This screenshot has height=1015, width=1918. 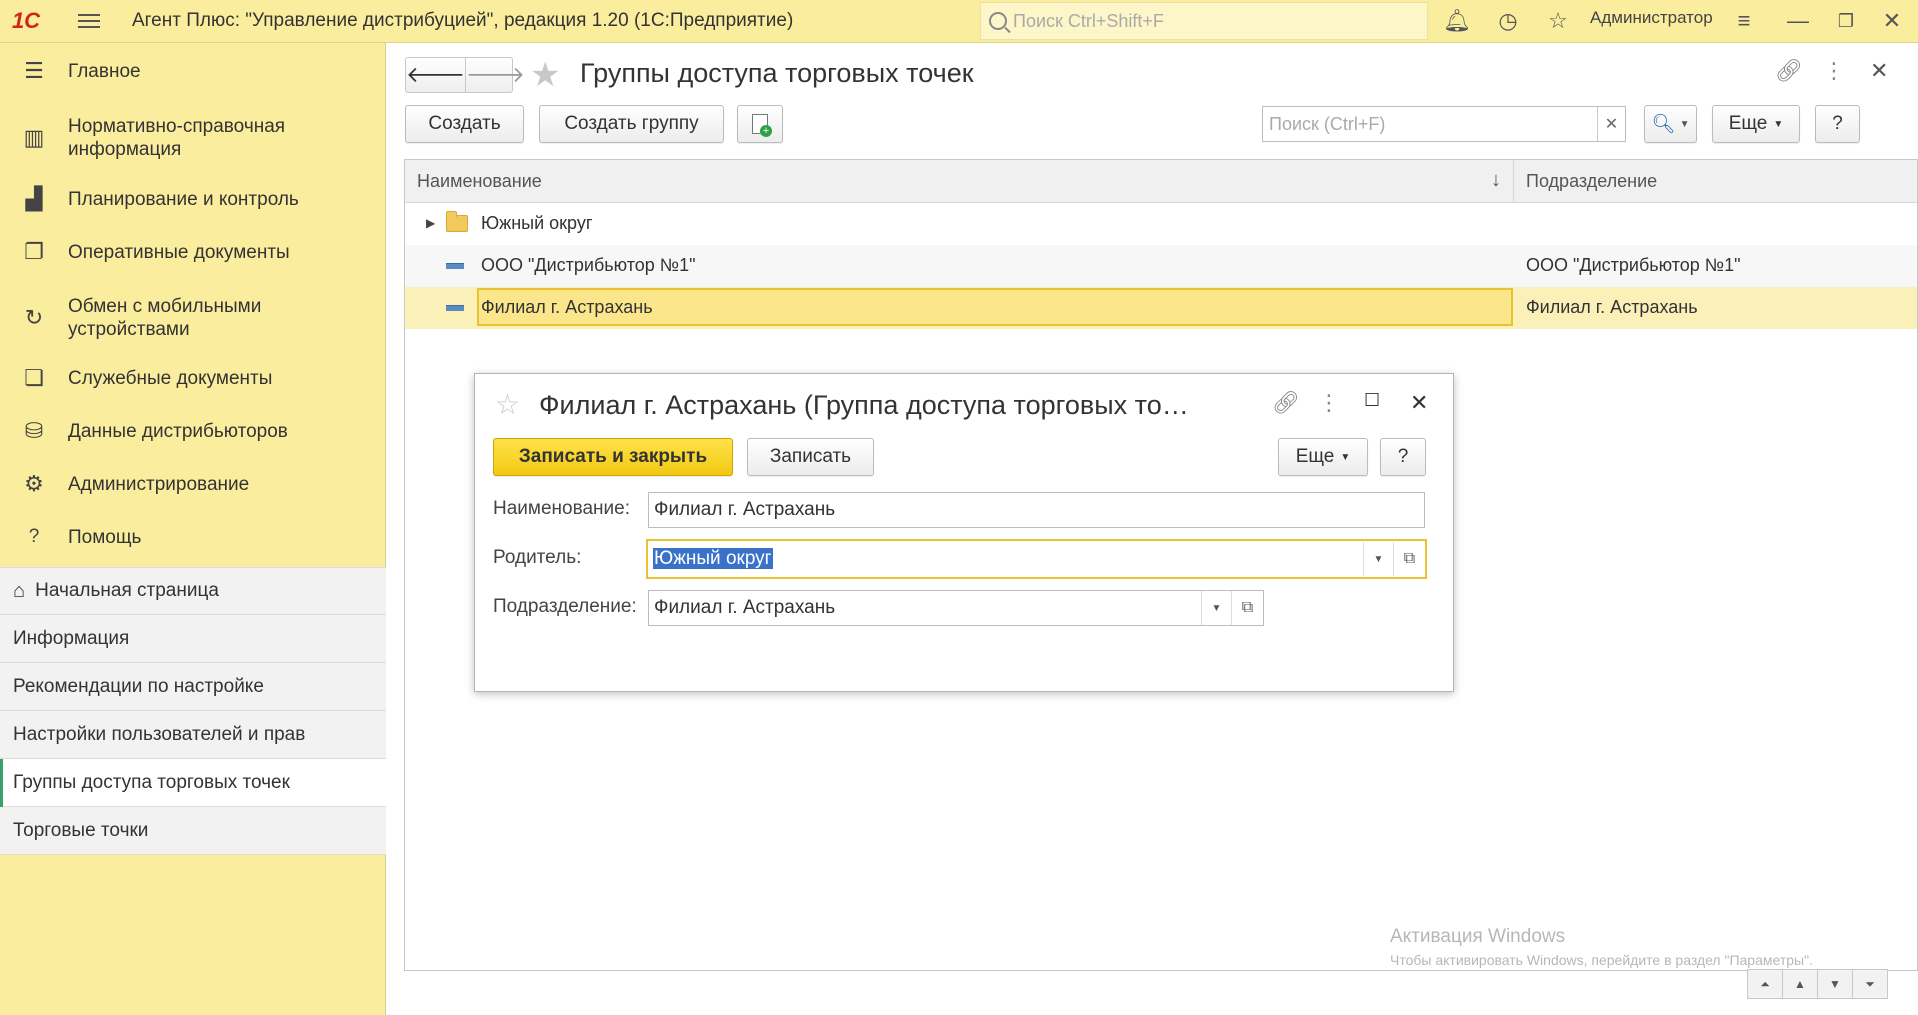 I want to click on user-name: Администратор, so click(x=1651, y=18).